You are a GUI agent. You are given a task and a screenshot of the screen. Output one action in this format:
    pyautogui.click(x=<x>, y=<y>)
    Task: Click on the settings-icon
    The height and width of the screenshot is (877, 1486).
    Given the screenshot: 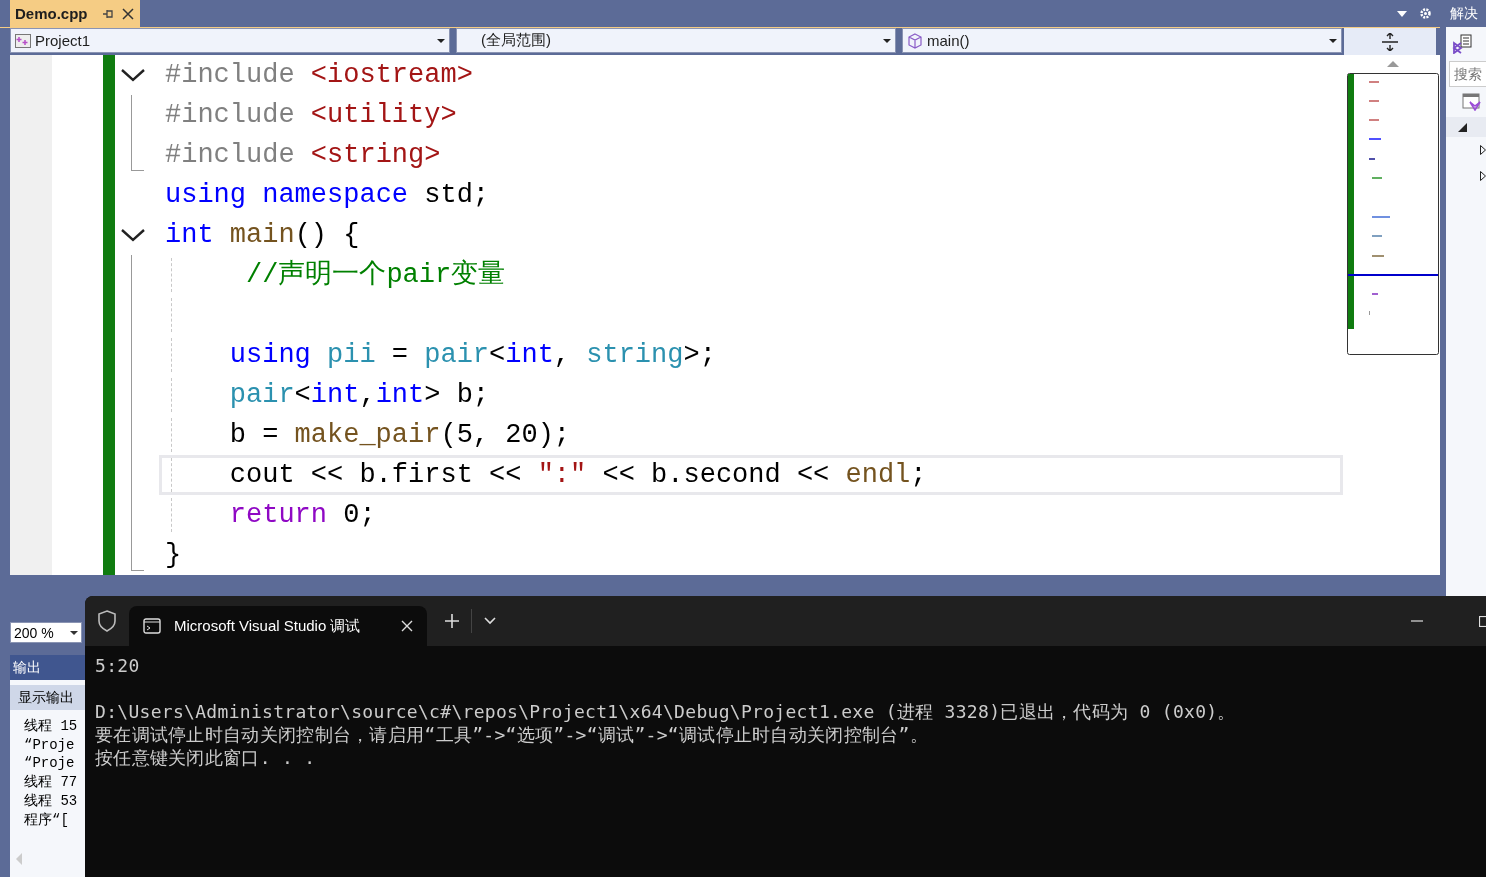 What is the action you would take?
    pyautogui.click(x=1425, y=13)
    